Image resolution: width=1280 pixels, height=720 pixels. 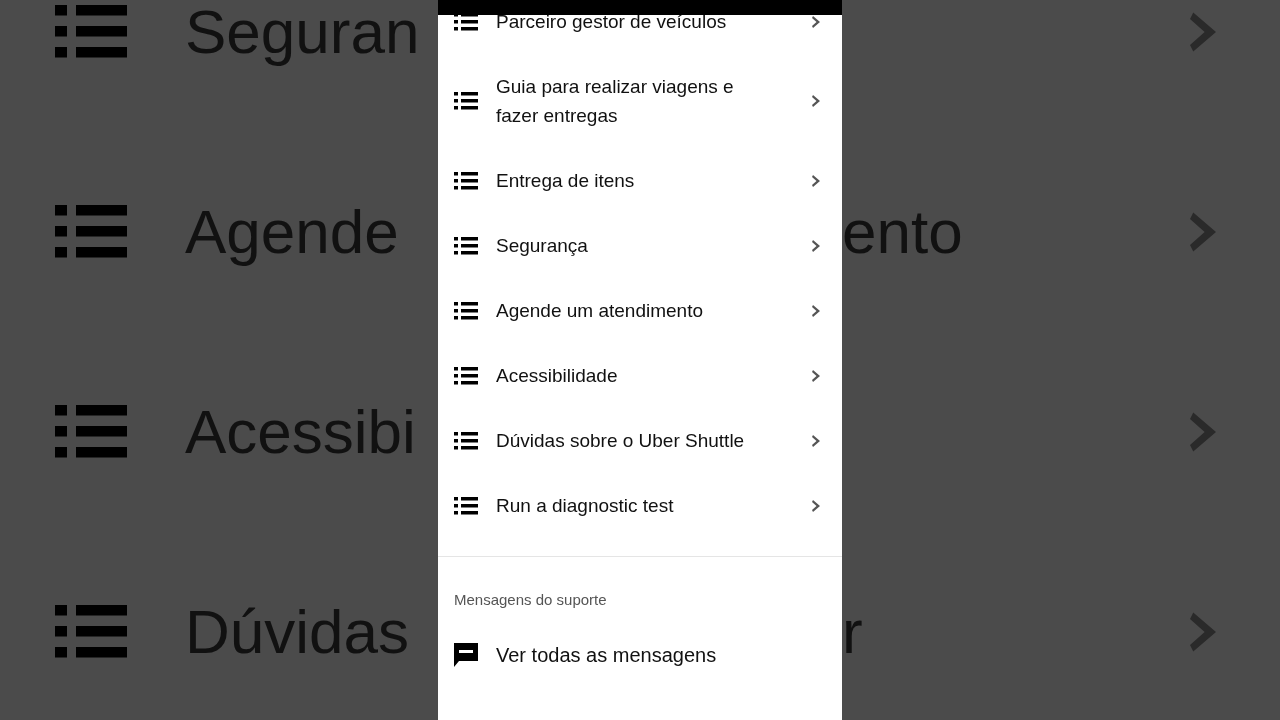 I want to click on menu-item-label: Ver todas as mensagens, so click(x=606, y=655).